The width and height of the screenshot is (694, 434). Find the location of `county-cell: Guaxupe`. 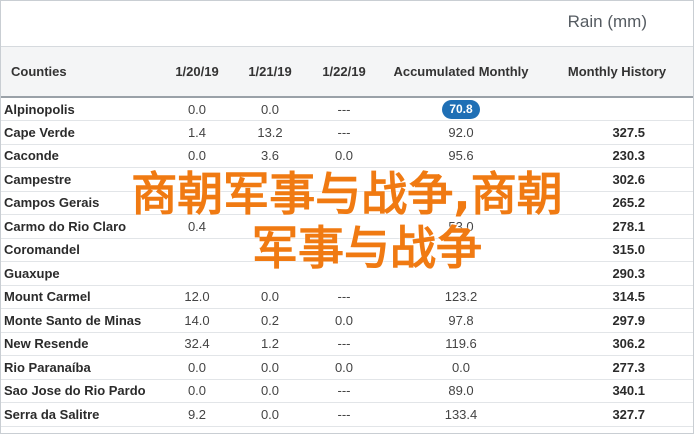

county-cell: Guaxupe is located at coordinates (81, 273).